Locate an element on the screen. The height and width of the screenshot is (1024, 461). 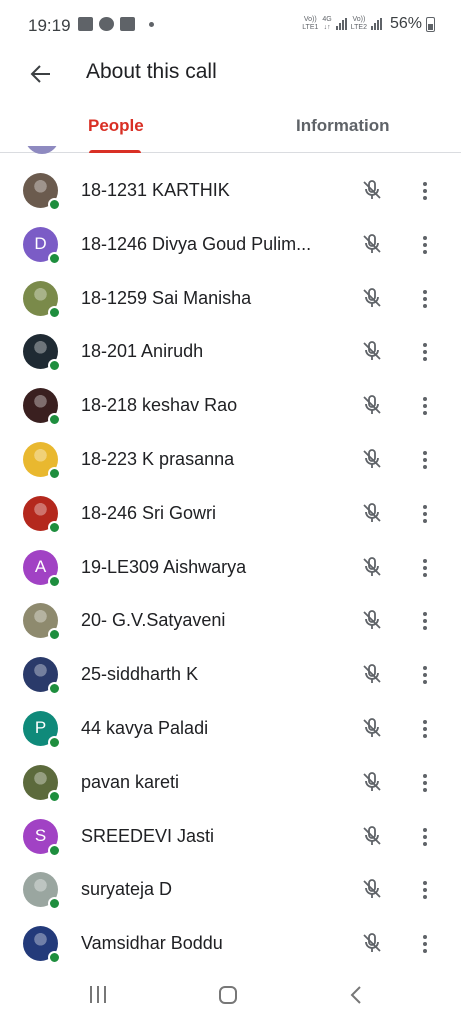
status-time: 19:19 is located at coordinates (49, 25).